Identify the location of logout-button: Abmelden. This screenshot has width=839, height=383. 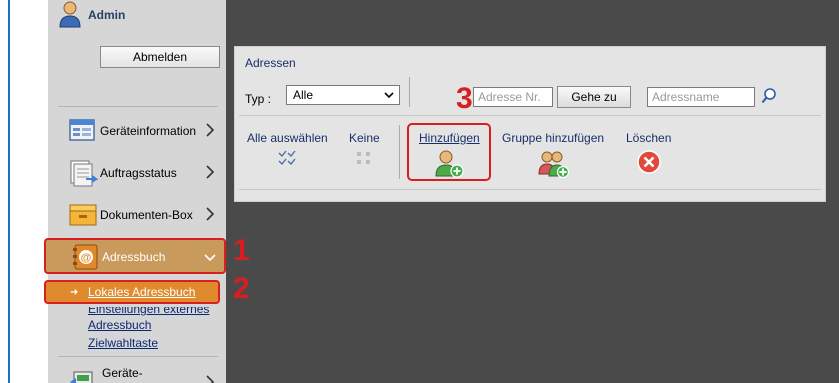
(160, 57).